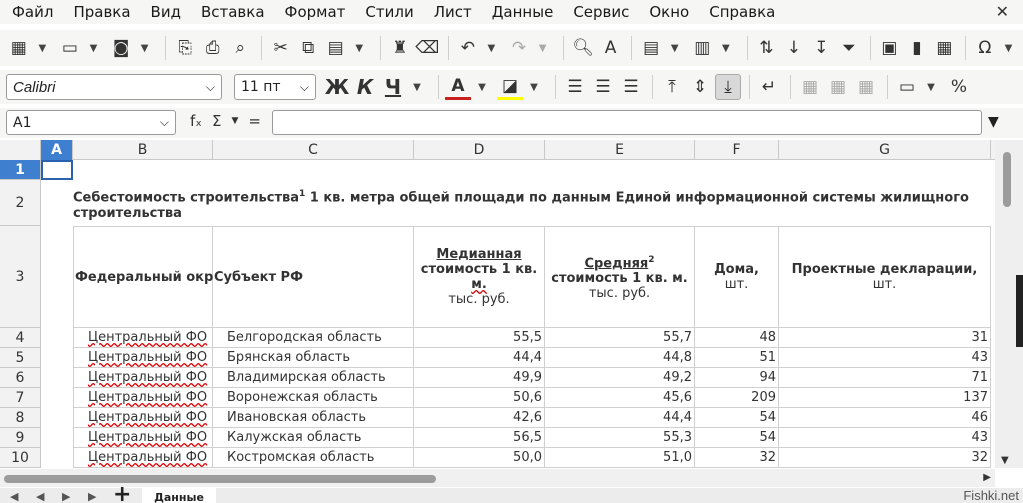  What do you see at coordinates (651, 48) in the screenshot?
I see `row-icon: ▤` at bounding box center [651, 48].